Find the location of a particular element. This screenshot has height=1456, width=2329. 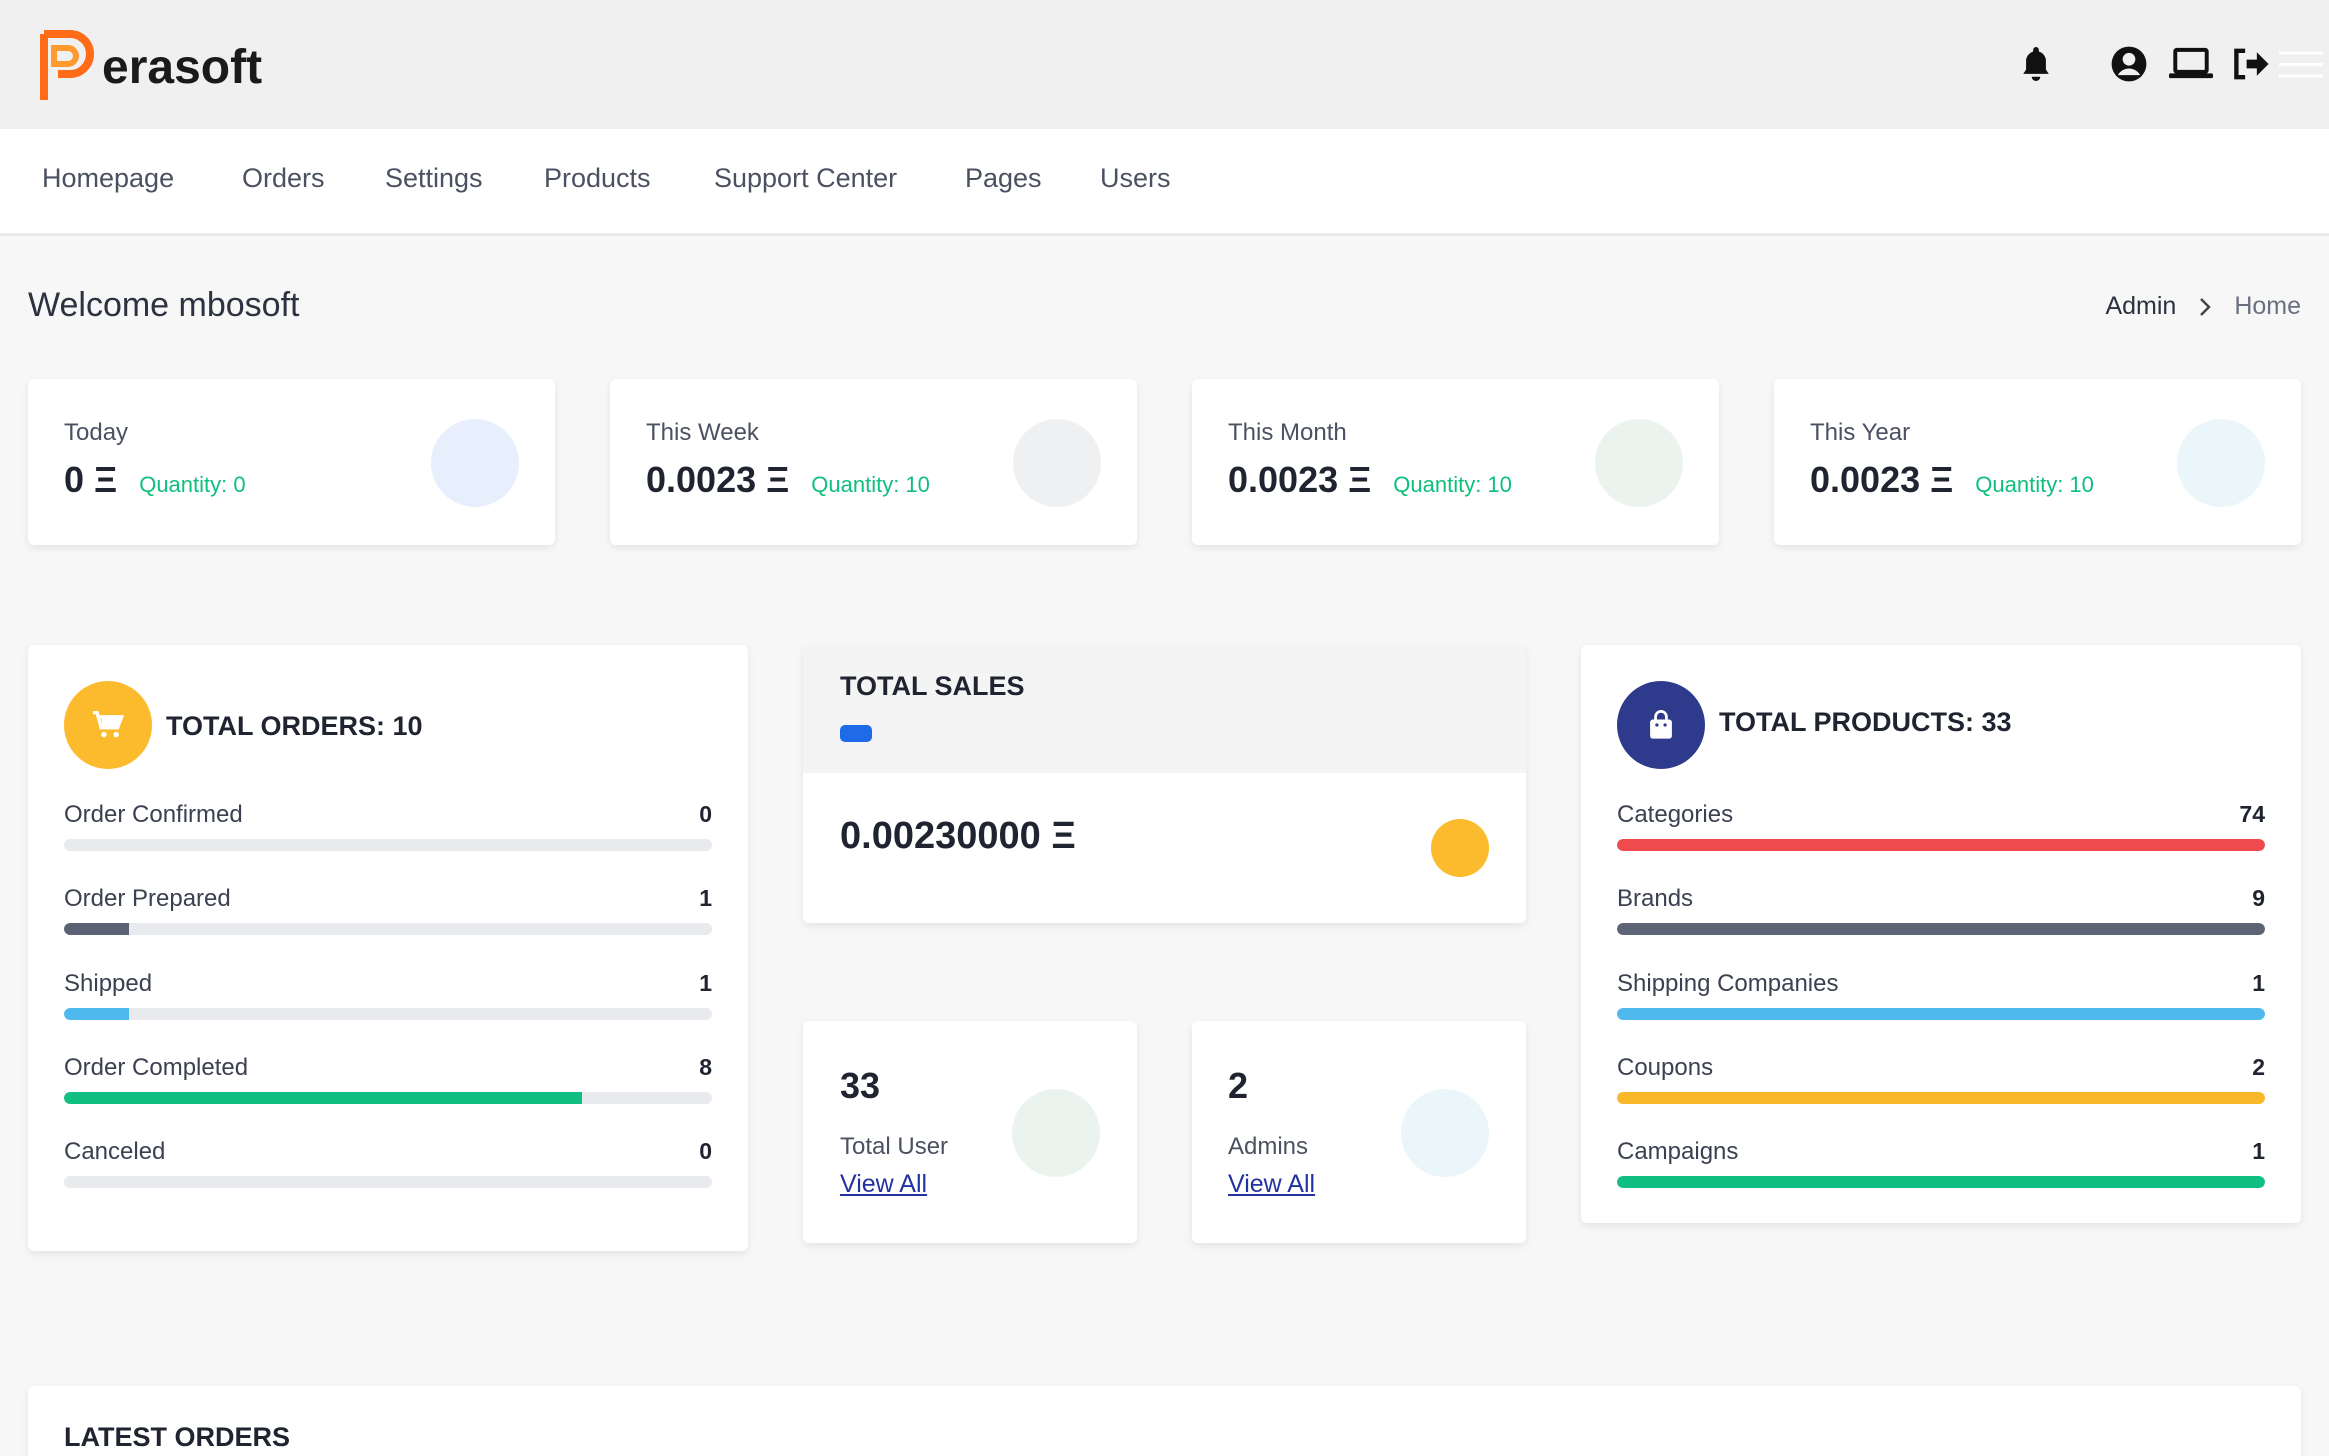

nav-orders: Orders is located at coordinates (283, 178).